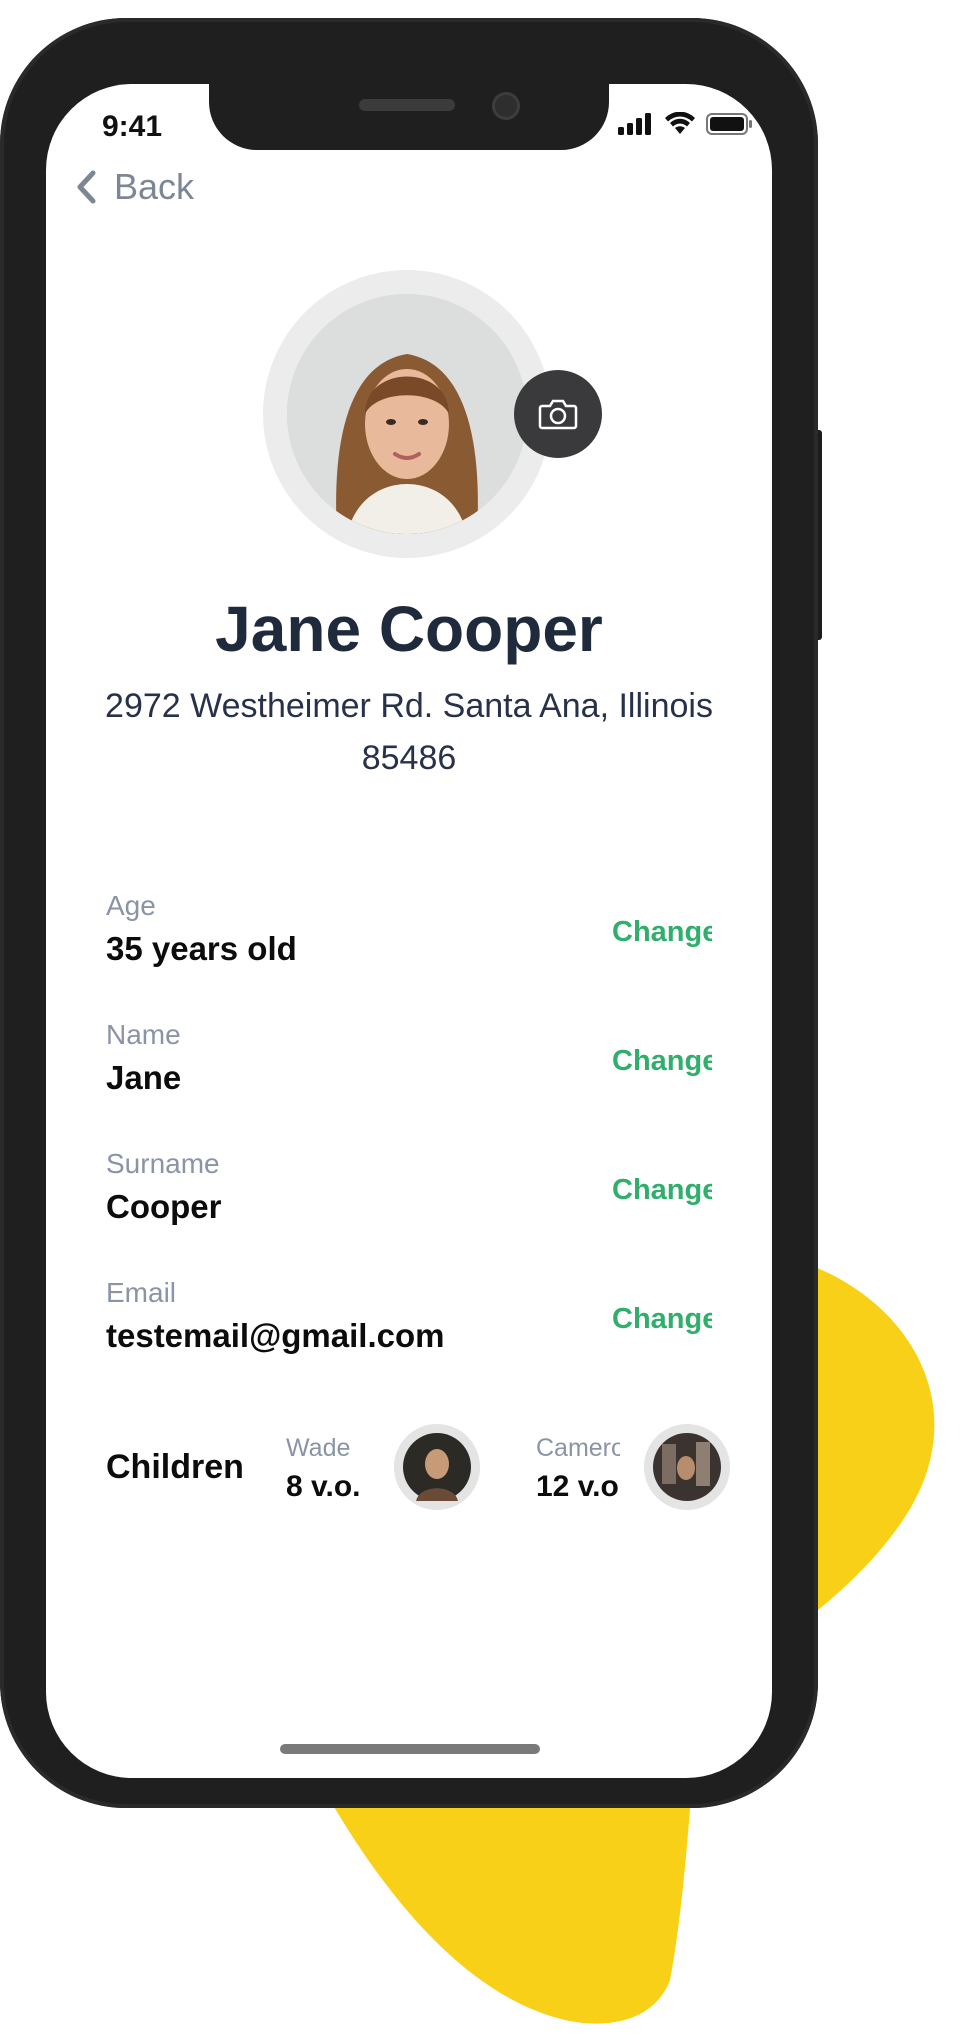  Describe the element at coordinates (275, 1335) in the screenshot. I see `field-value: testemail@gmail.com` at that location.